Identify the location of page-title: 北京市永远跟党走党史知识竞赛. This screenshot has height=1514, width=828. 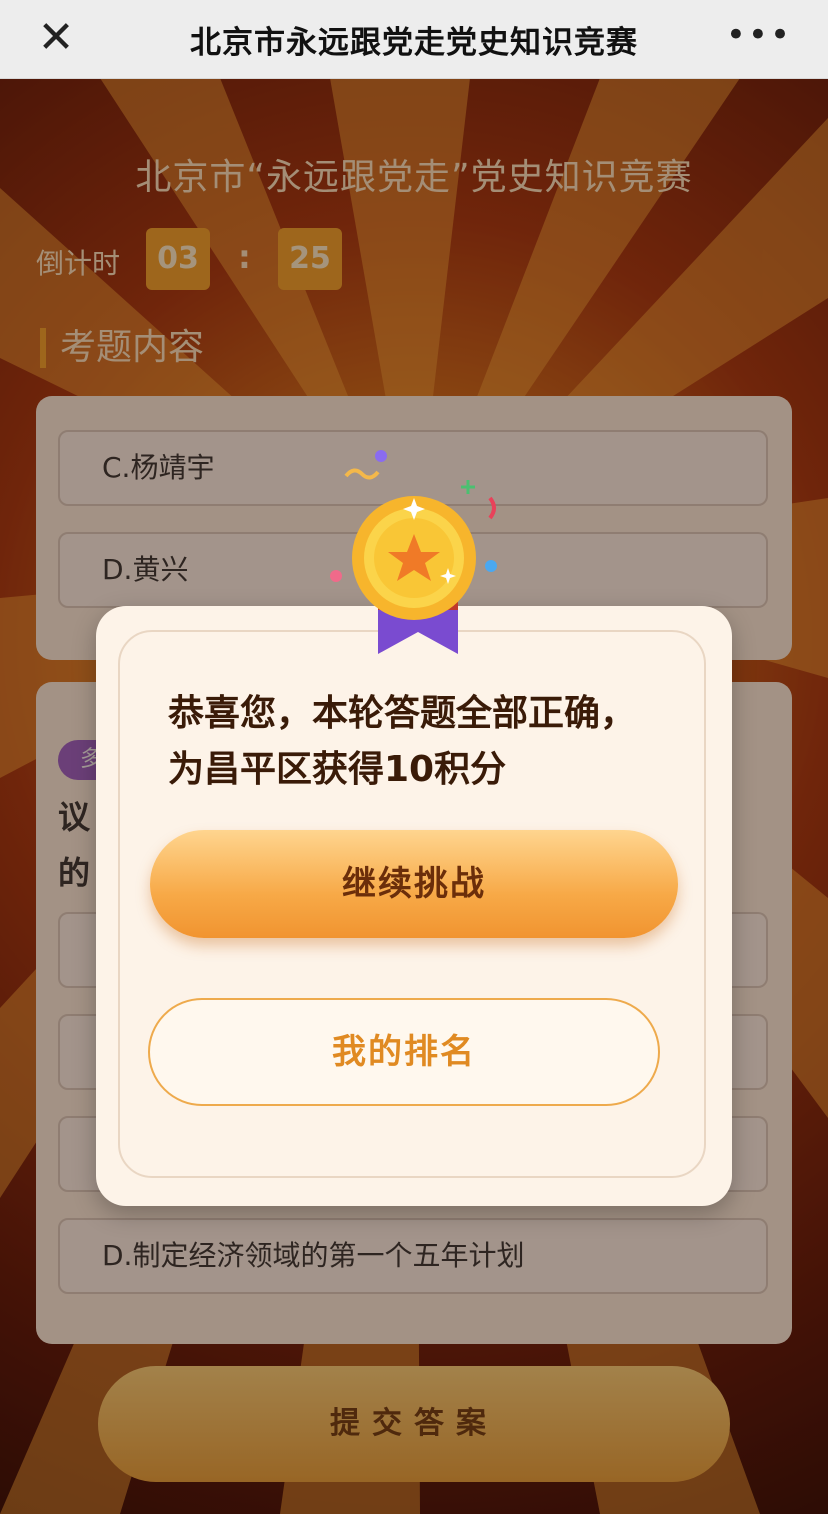
(414, 42).